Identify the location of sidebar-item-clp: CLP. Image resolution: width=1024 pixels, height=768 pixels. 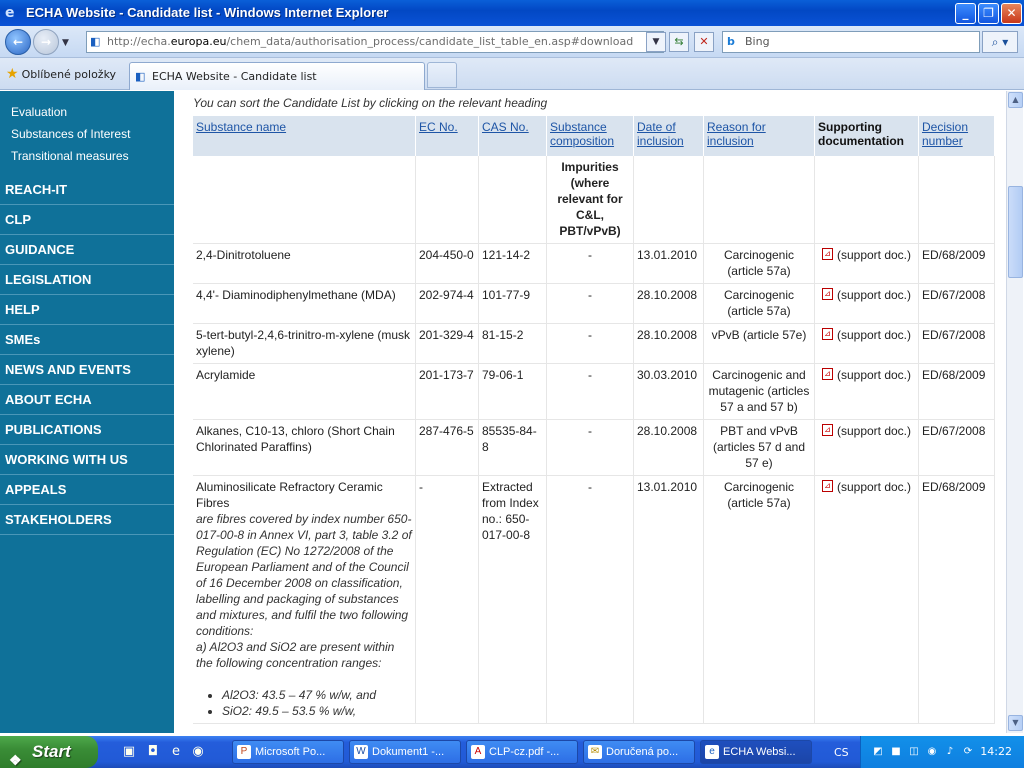
(87, 220).